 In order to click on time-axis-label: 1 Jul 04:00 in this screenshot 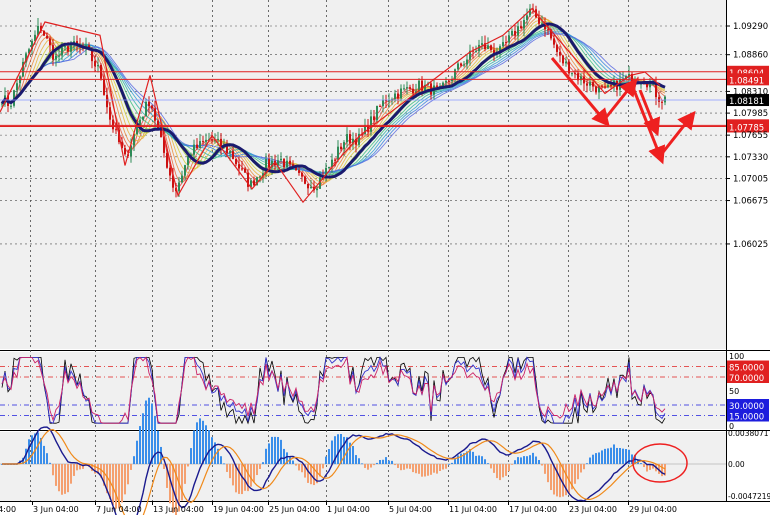, I will do `click(348, 509)`.